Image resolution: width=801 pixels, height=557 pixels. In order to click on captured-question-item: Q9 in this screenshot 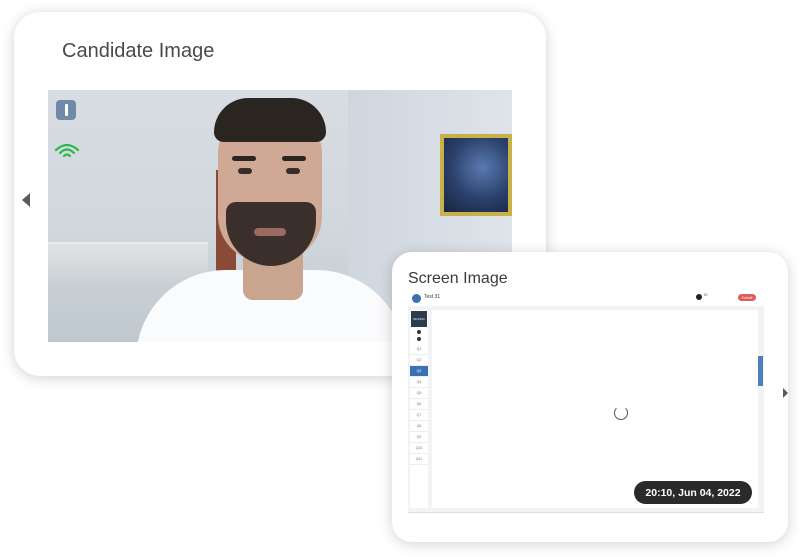, I will do `click(419, 437)`.